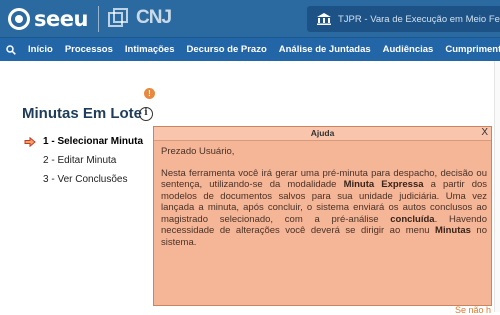 The width and height of the screenshot is (500, 315). What do you see at coordinates (408, 49) in the screenshot?
I see `menu-item-audiencias: Audiências` at bounding box center [408, 49].